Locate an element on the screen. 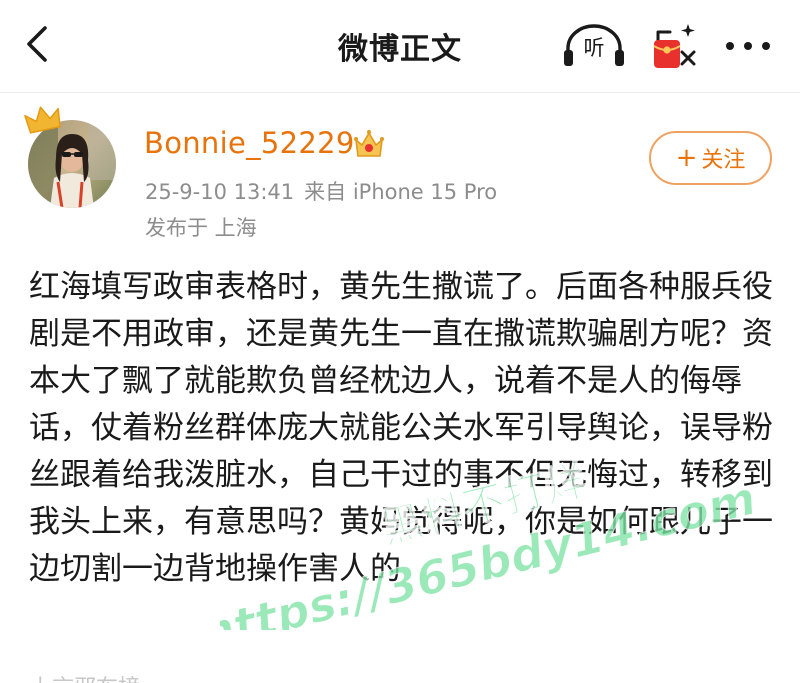 Image resolution: width=800 pixels, height=683 pixels. crown-badge-icon is located at coordinates (42, 120).